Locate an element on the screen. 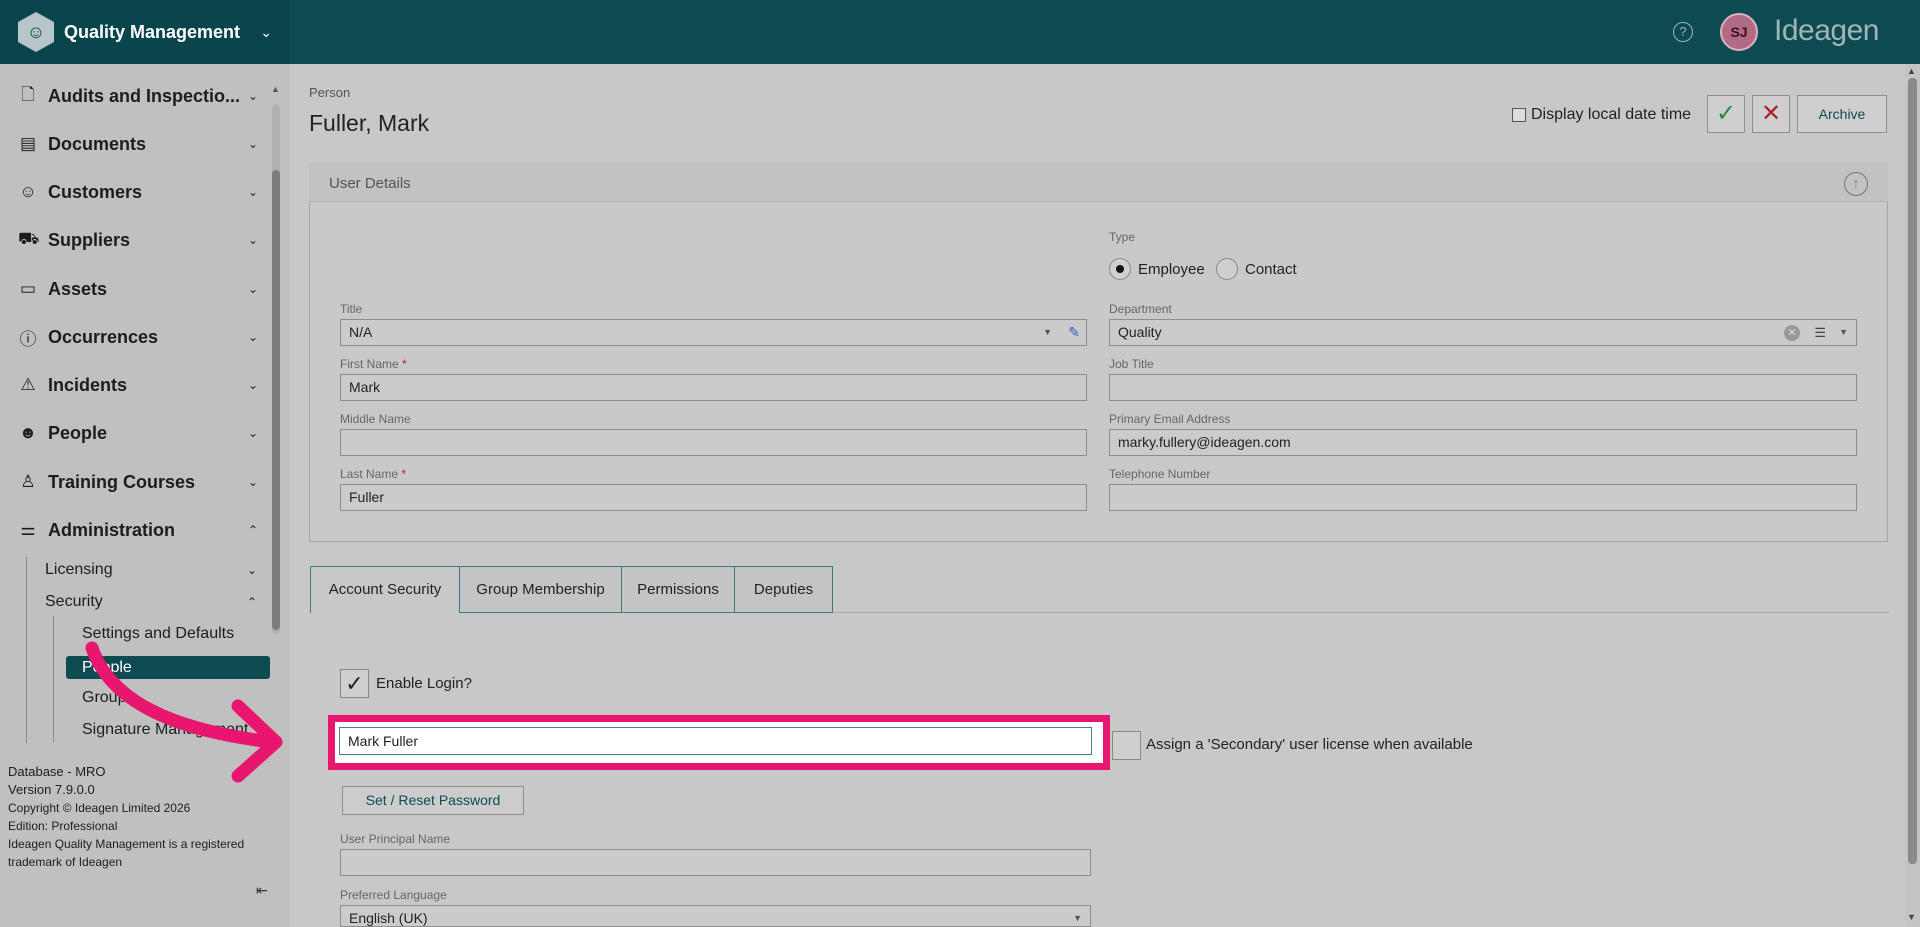 This screenshot has width=1920, height=927. annotation-arrow is located at coordinates (184, 712).